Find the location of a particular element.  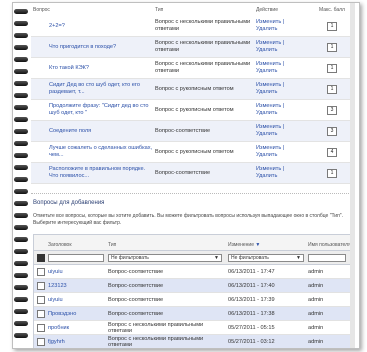

user-filter-input is located at coordinates (327, 257).